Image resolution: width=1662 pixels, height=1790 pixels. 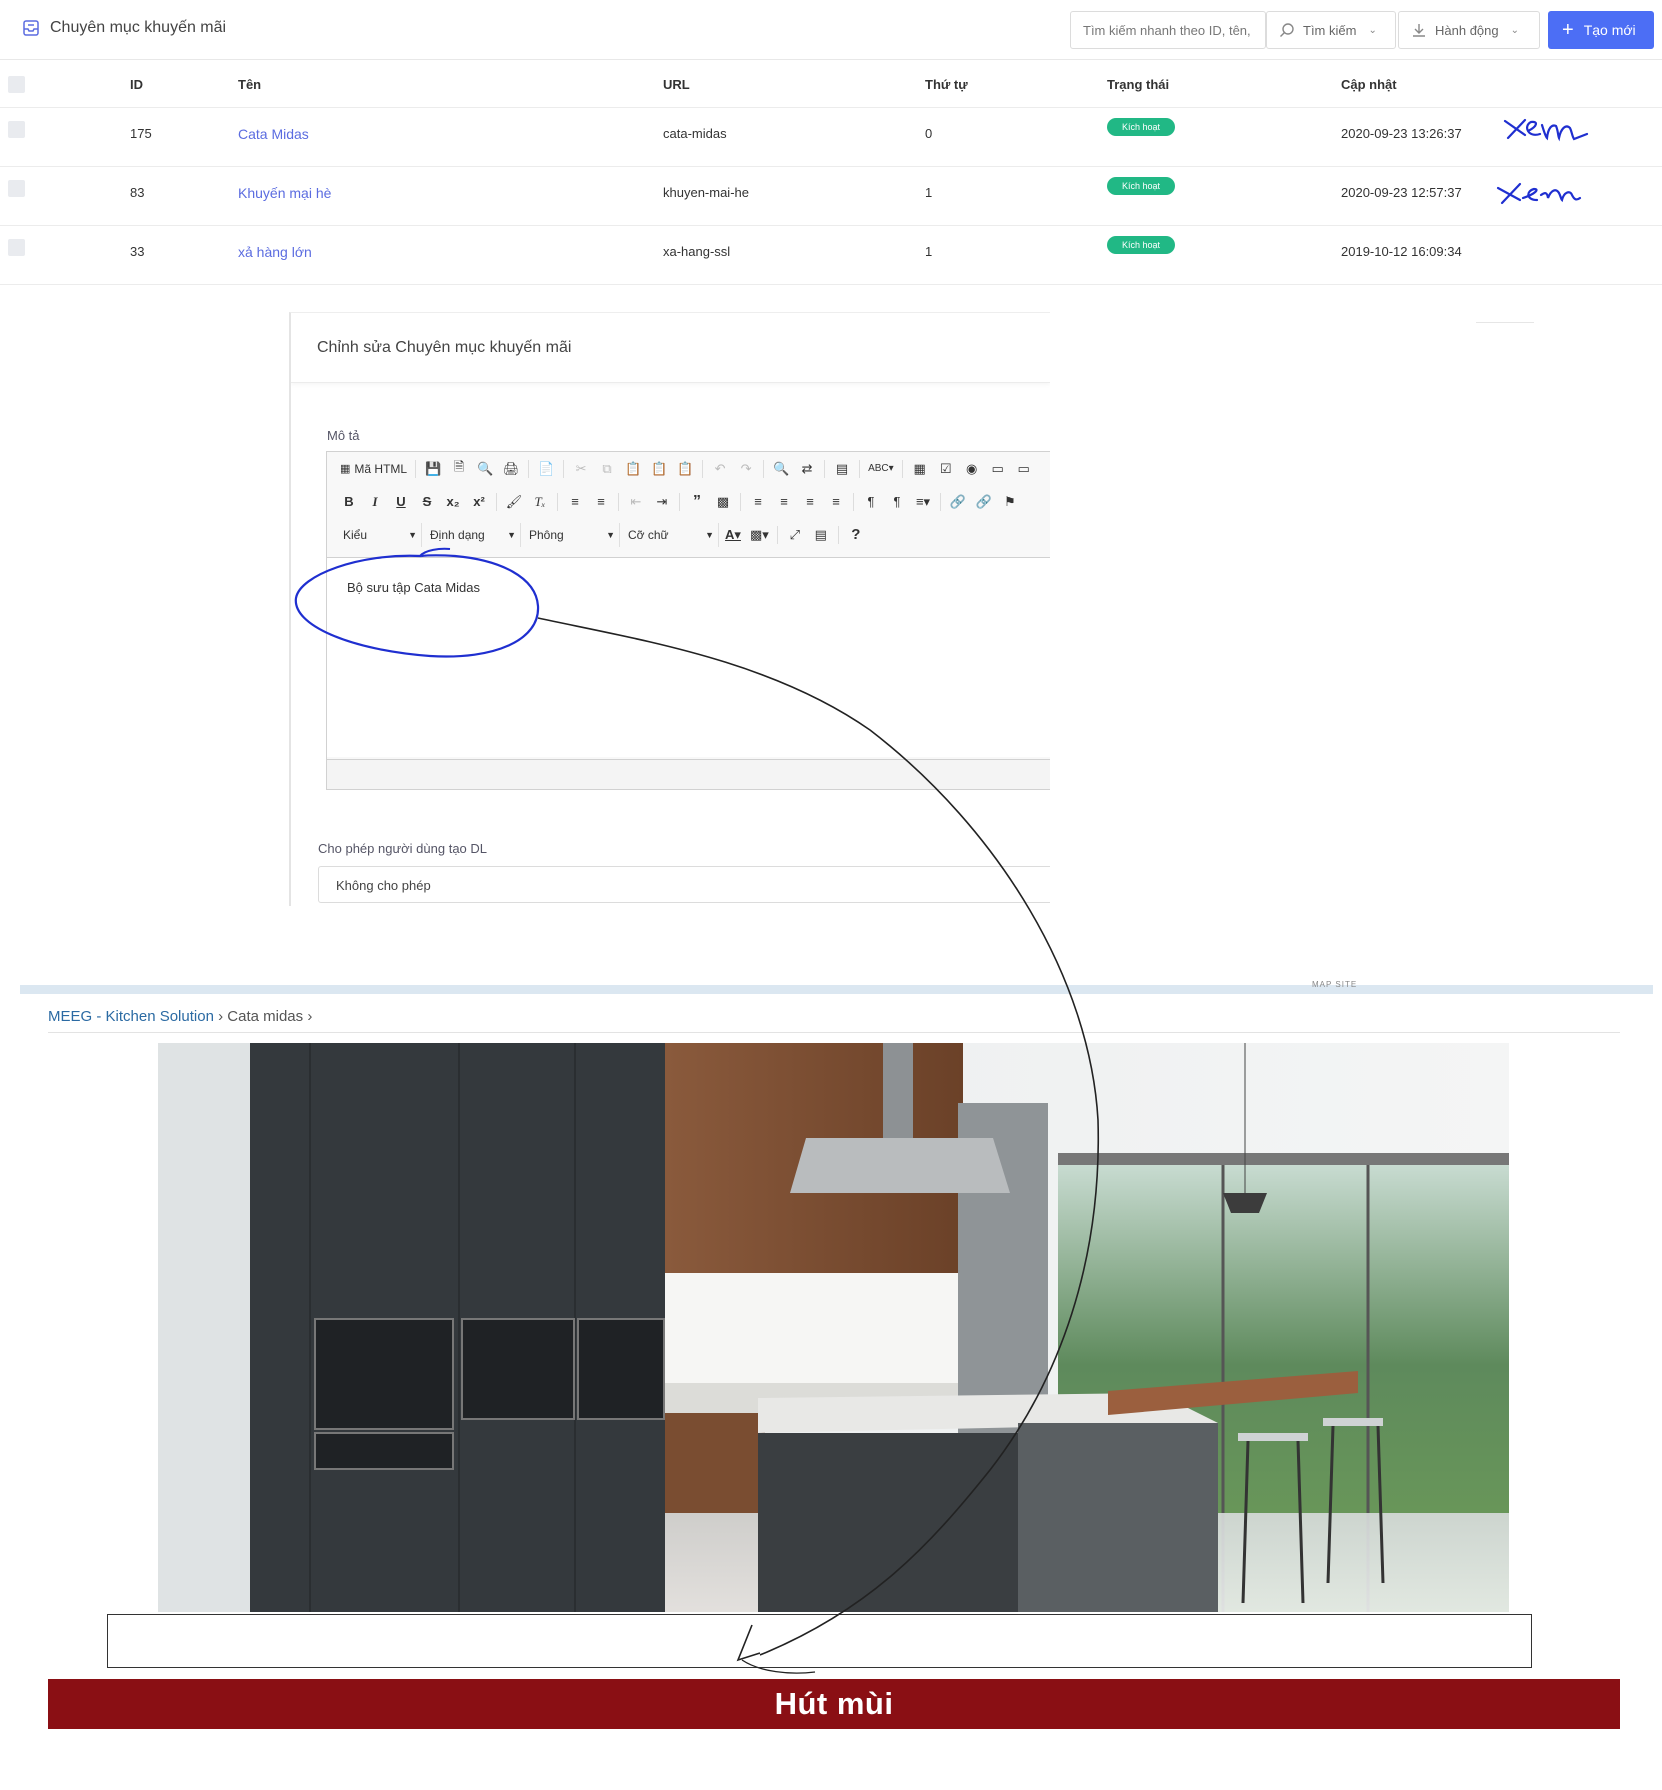 I want to click on action-button: Hành động ⌄, so click(x=1469, y=30).